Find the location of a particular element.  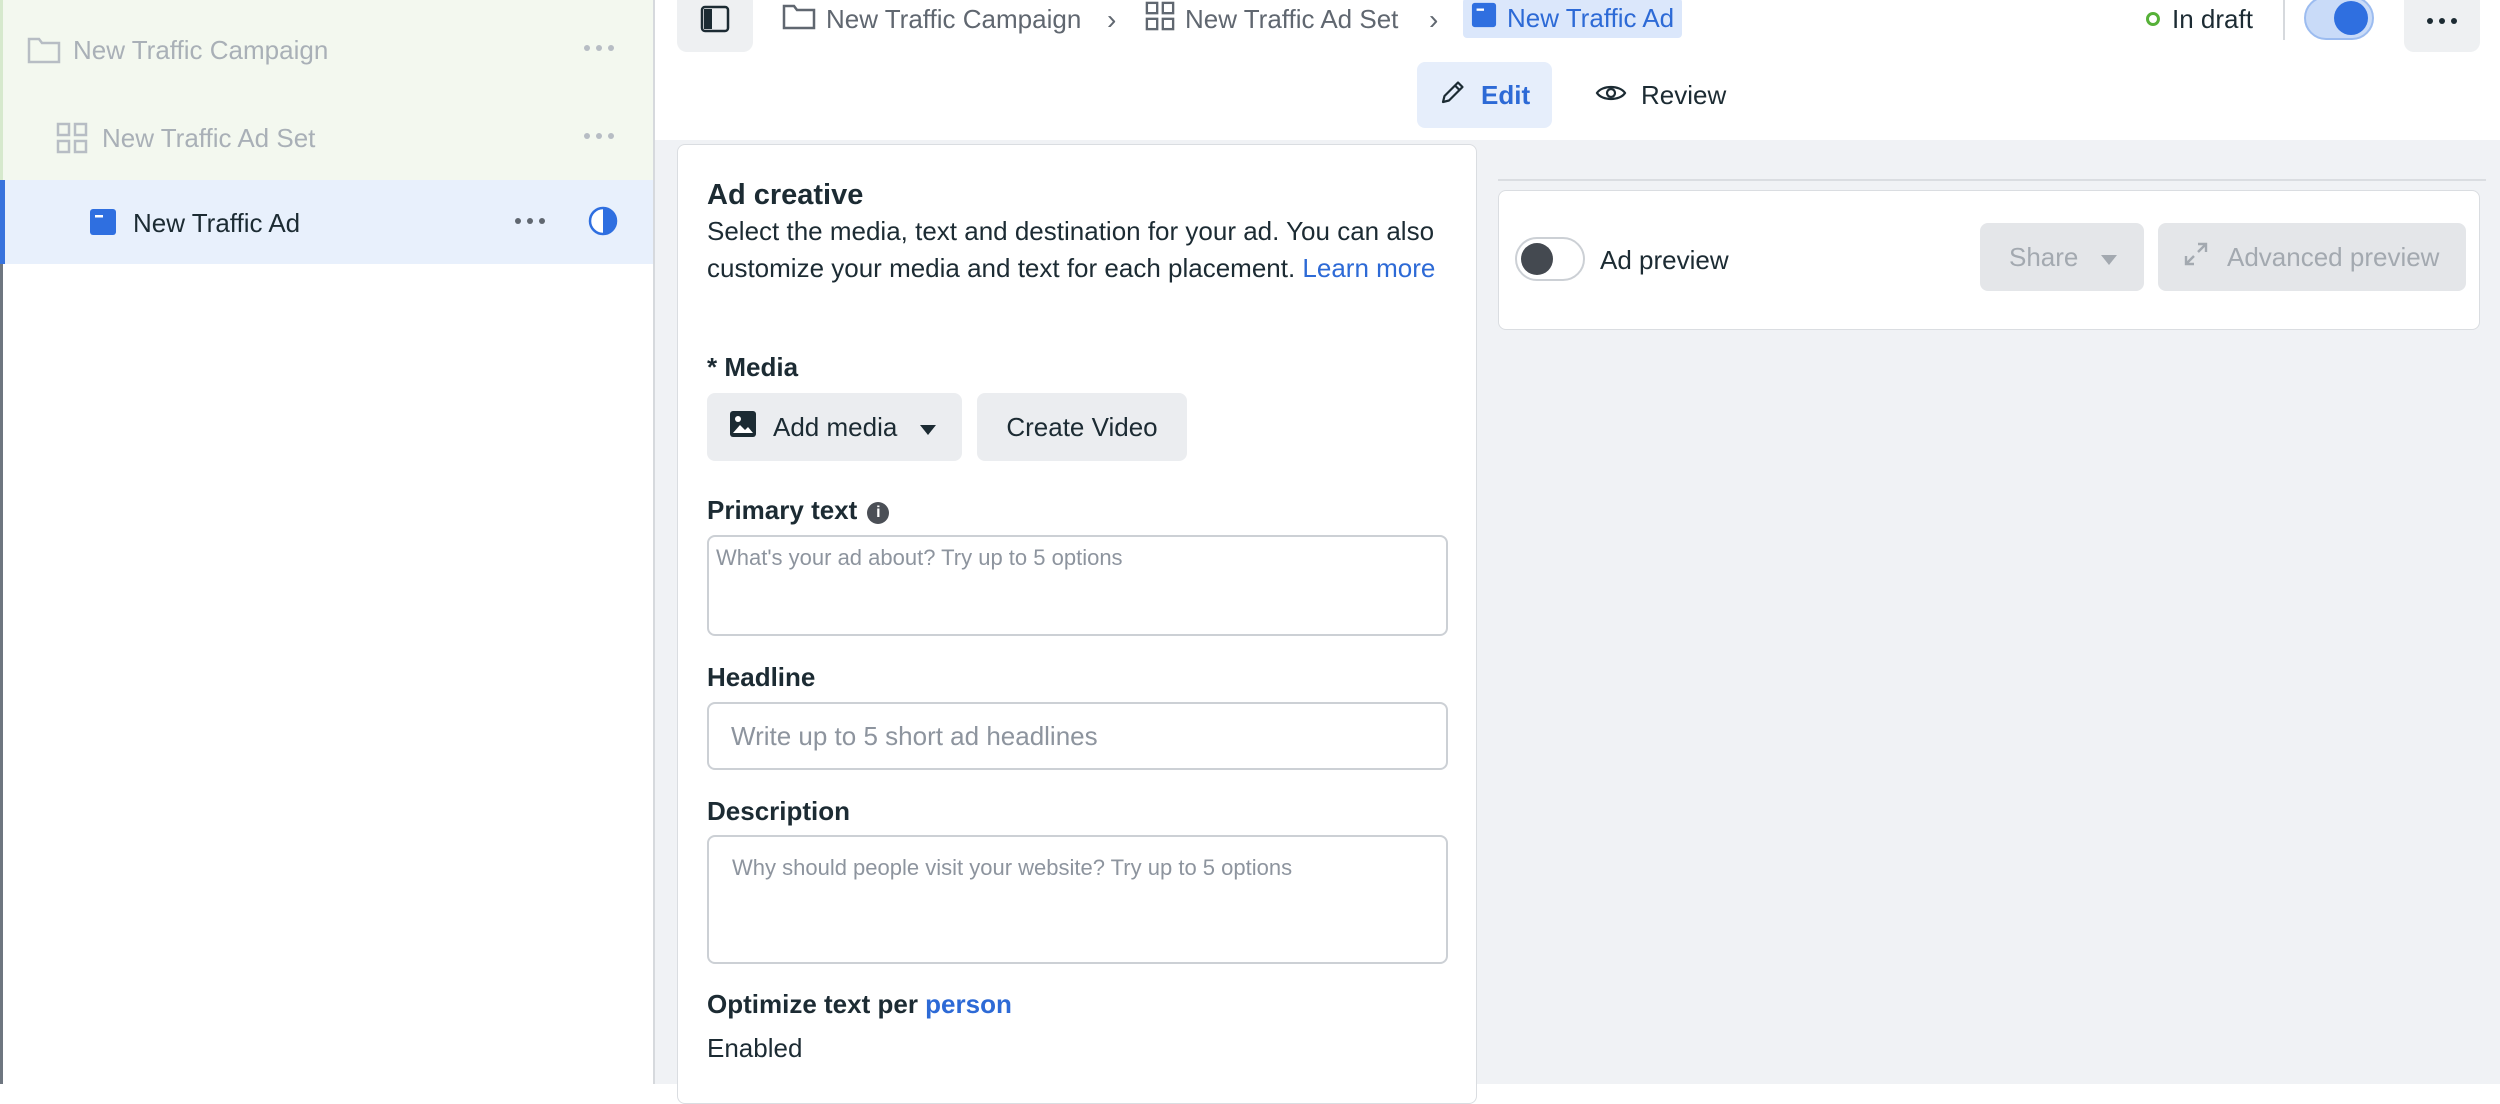

eye-icon is located at coordinates (1611, 95).